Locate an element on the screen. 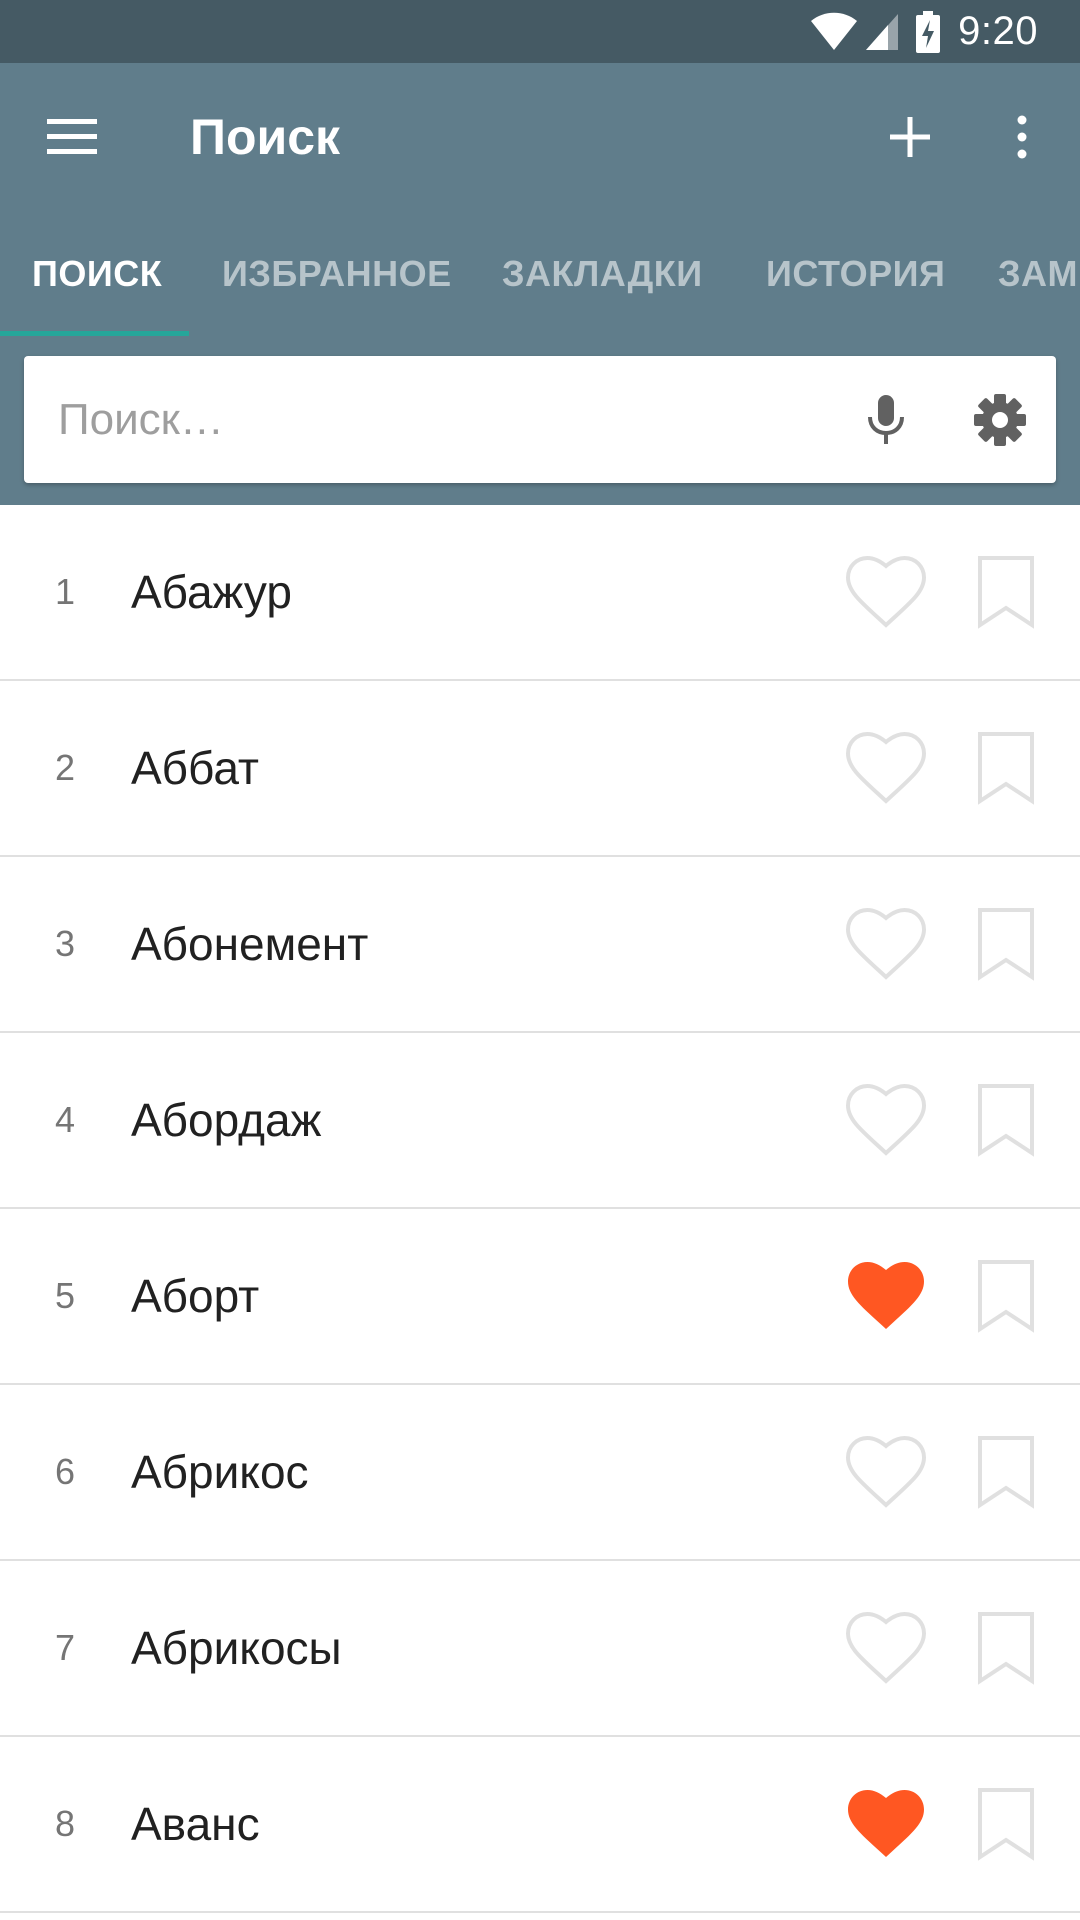 The width and height of the screenshot is (1080, 1920). word-number: 6 is located at coordinates (65, 1471).